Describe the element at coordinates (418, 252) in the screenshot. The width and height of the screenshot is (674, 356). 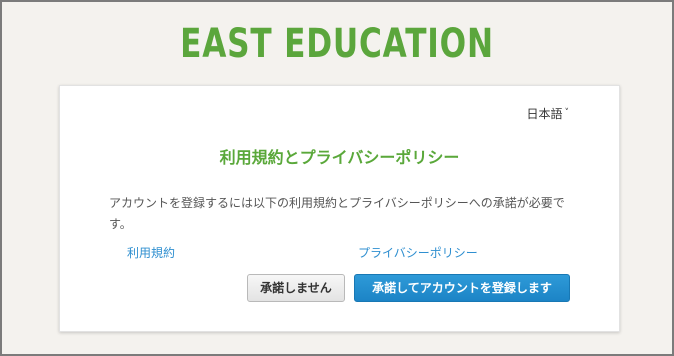
I see `privacy-policy-link: プライバシーポリシー` at that location.